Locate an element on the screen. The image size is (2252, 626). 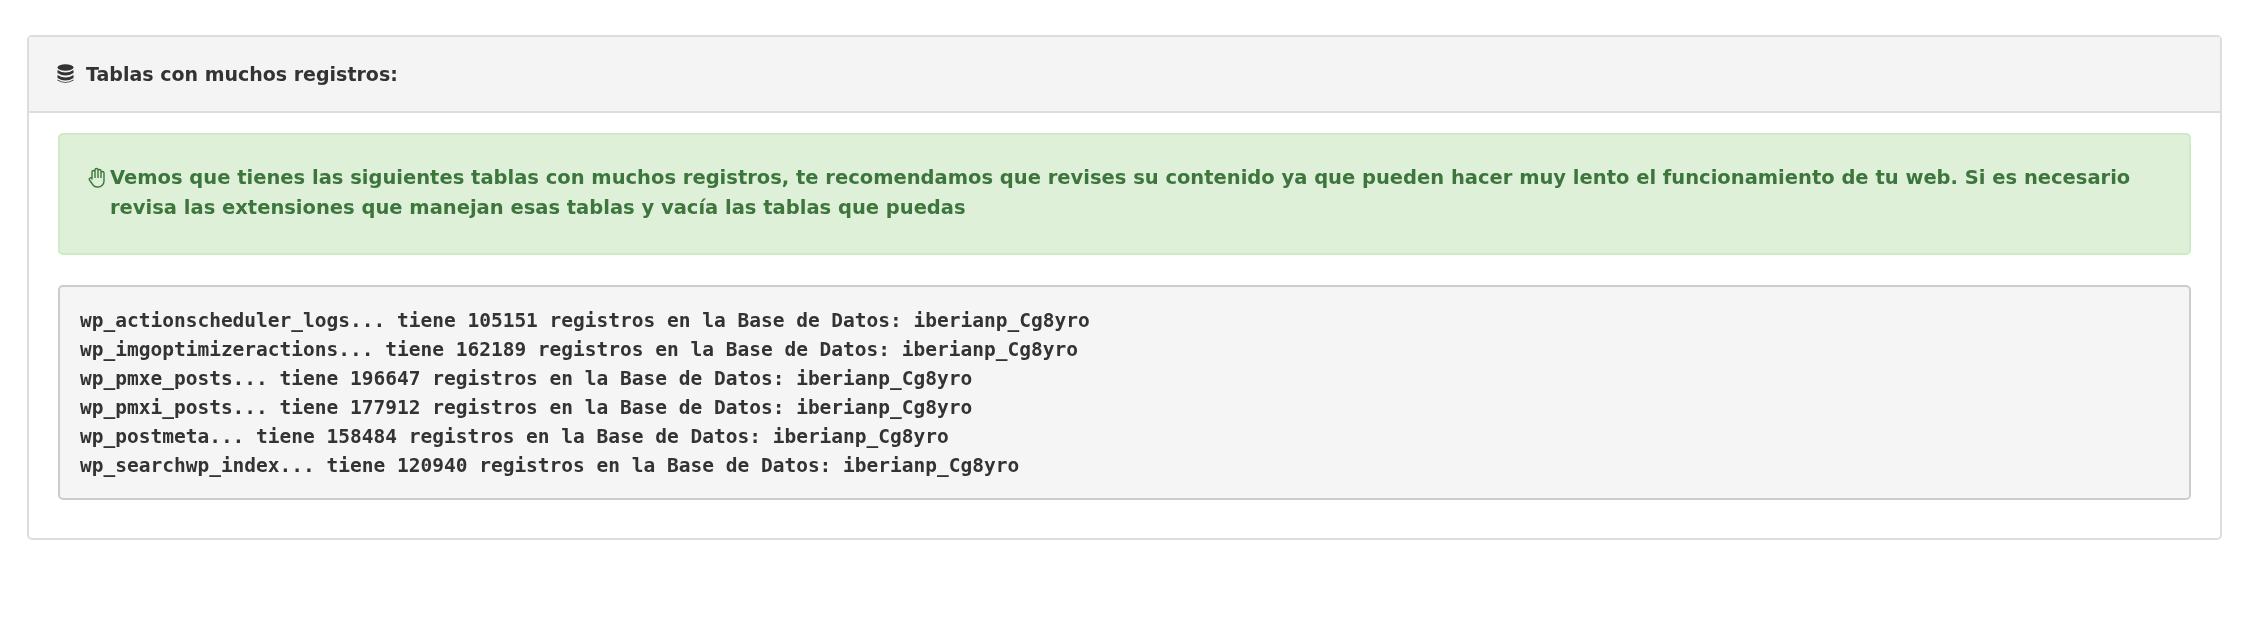
database-icon is located at coordinates (65, 74).